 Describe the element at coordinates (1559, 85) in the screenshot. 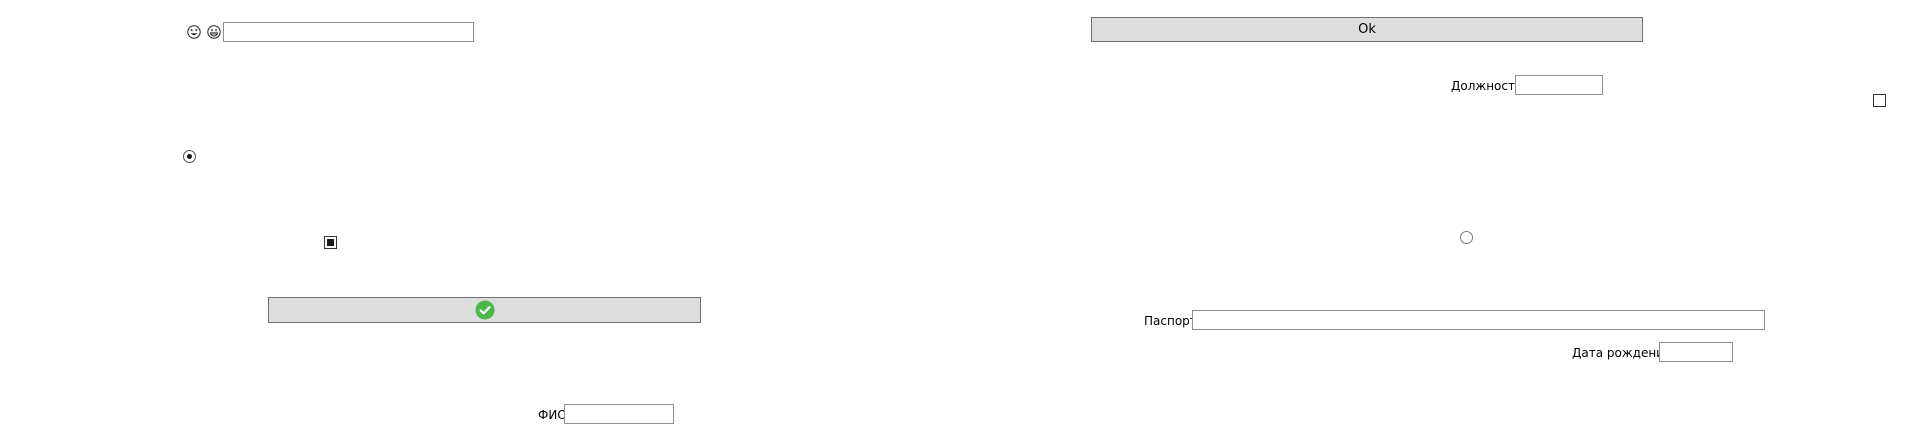

I see `position-input` at that location.